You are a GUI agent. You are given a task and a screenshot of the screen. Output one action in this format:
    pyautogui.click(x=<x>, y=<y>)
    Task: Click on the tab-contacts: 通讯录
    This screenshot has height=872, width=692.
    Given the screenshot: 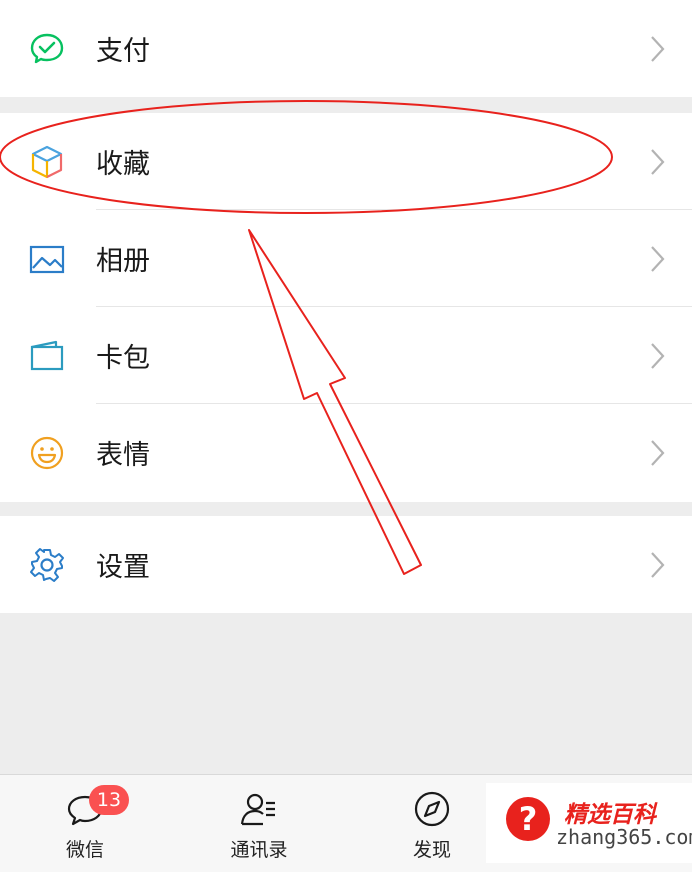 What is the action you would take?
    pyautogui.click(x=259, y=823)
    